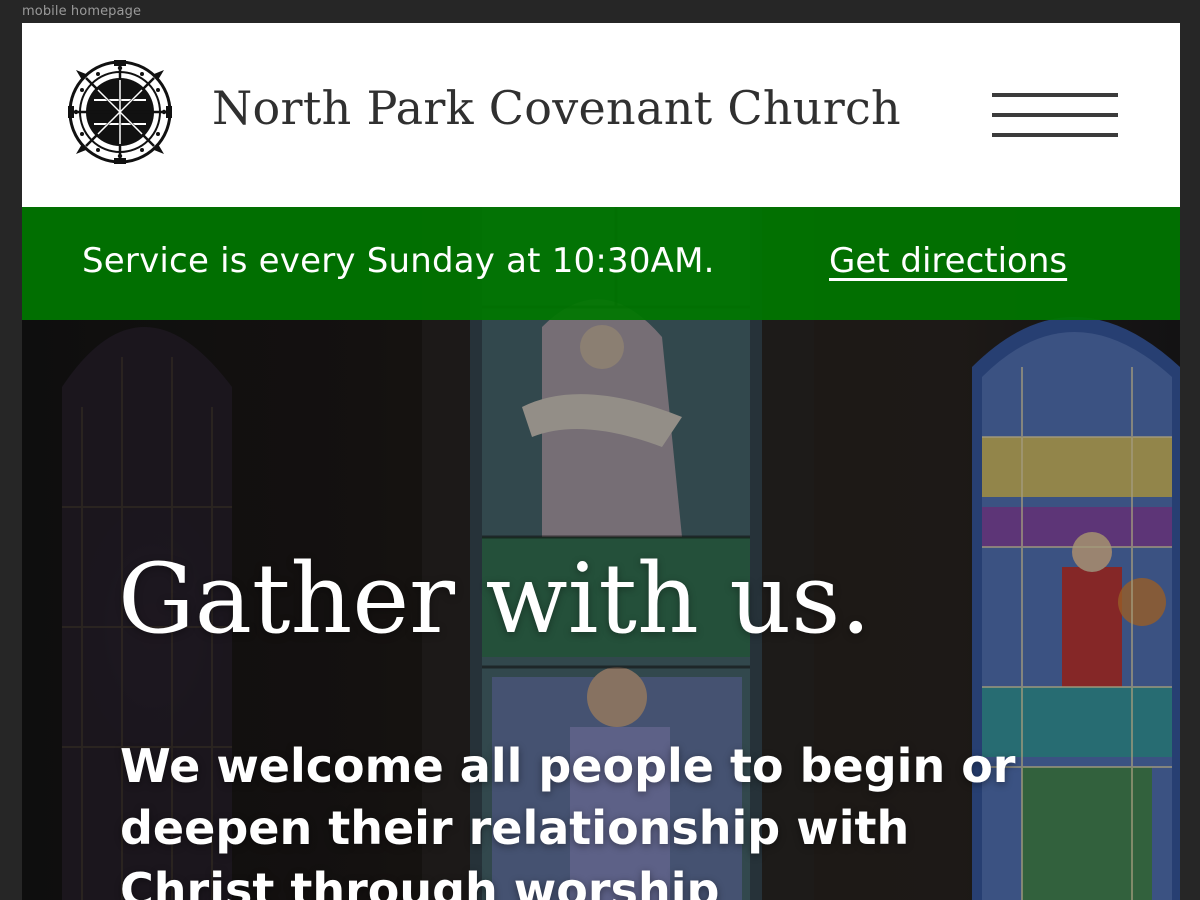 The image size is (1200, 900). What do you see at coordinates (1055, 135) in the screenshot?
I see `menu-bar-bottom` at bounding box center [1055, 135].